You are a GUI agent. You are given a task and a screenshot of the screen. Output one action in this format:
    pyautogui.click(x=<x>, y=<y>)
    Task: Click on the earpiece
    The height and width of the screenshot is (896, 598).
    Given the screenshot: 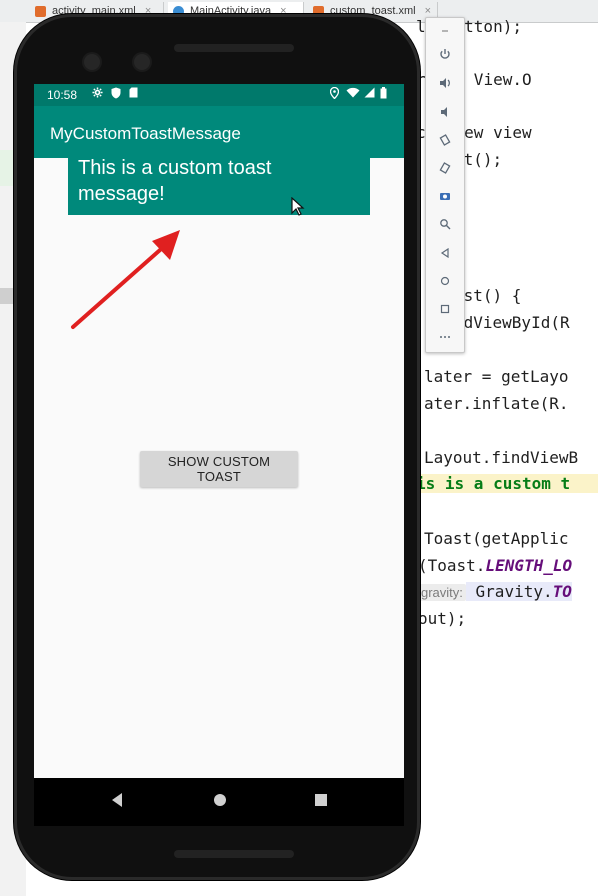 What is the action you would take?
    pyautogui.click(x=234, y=48)
    